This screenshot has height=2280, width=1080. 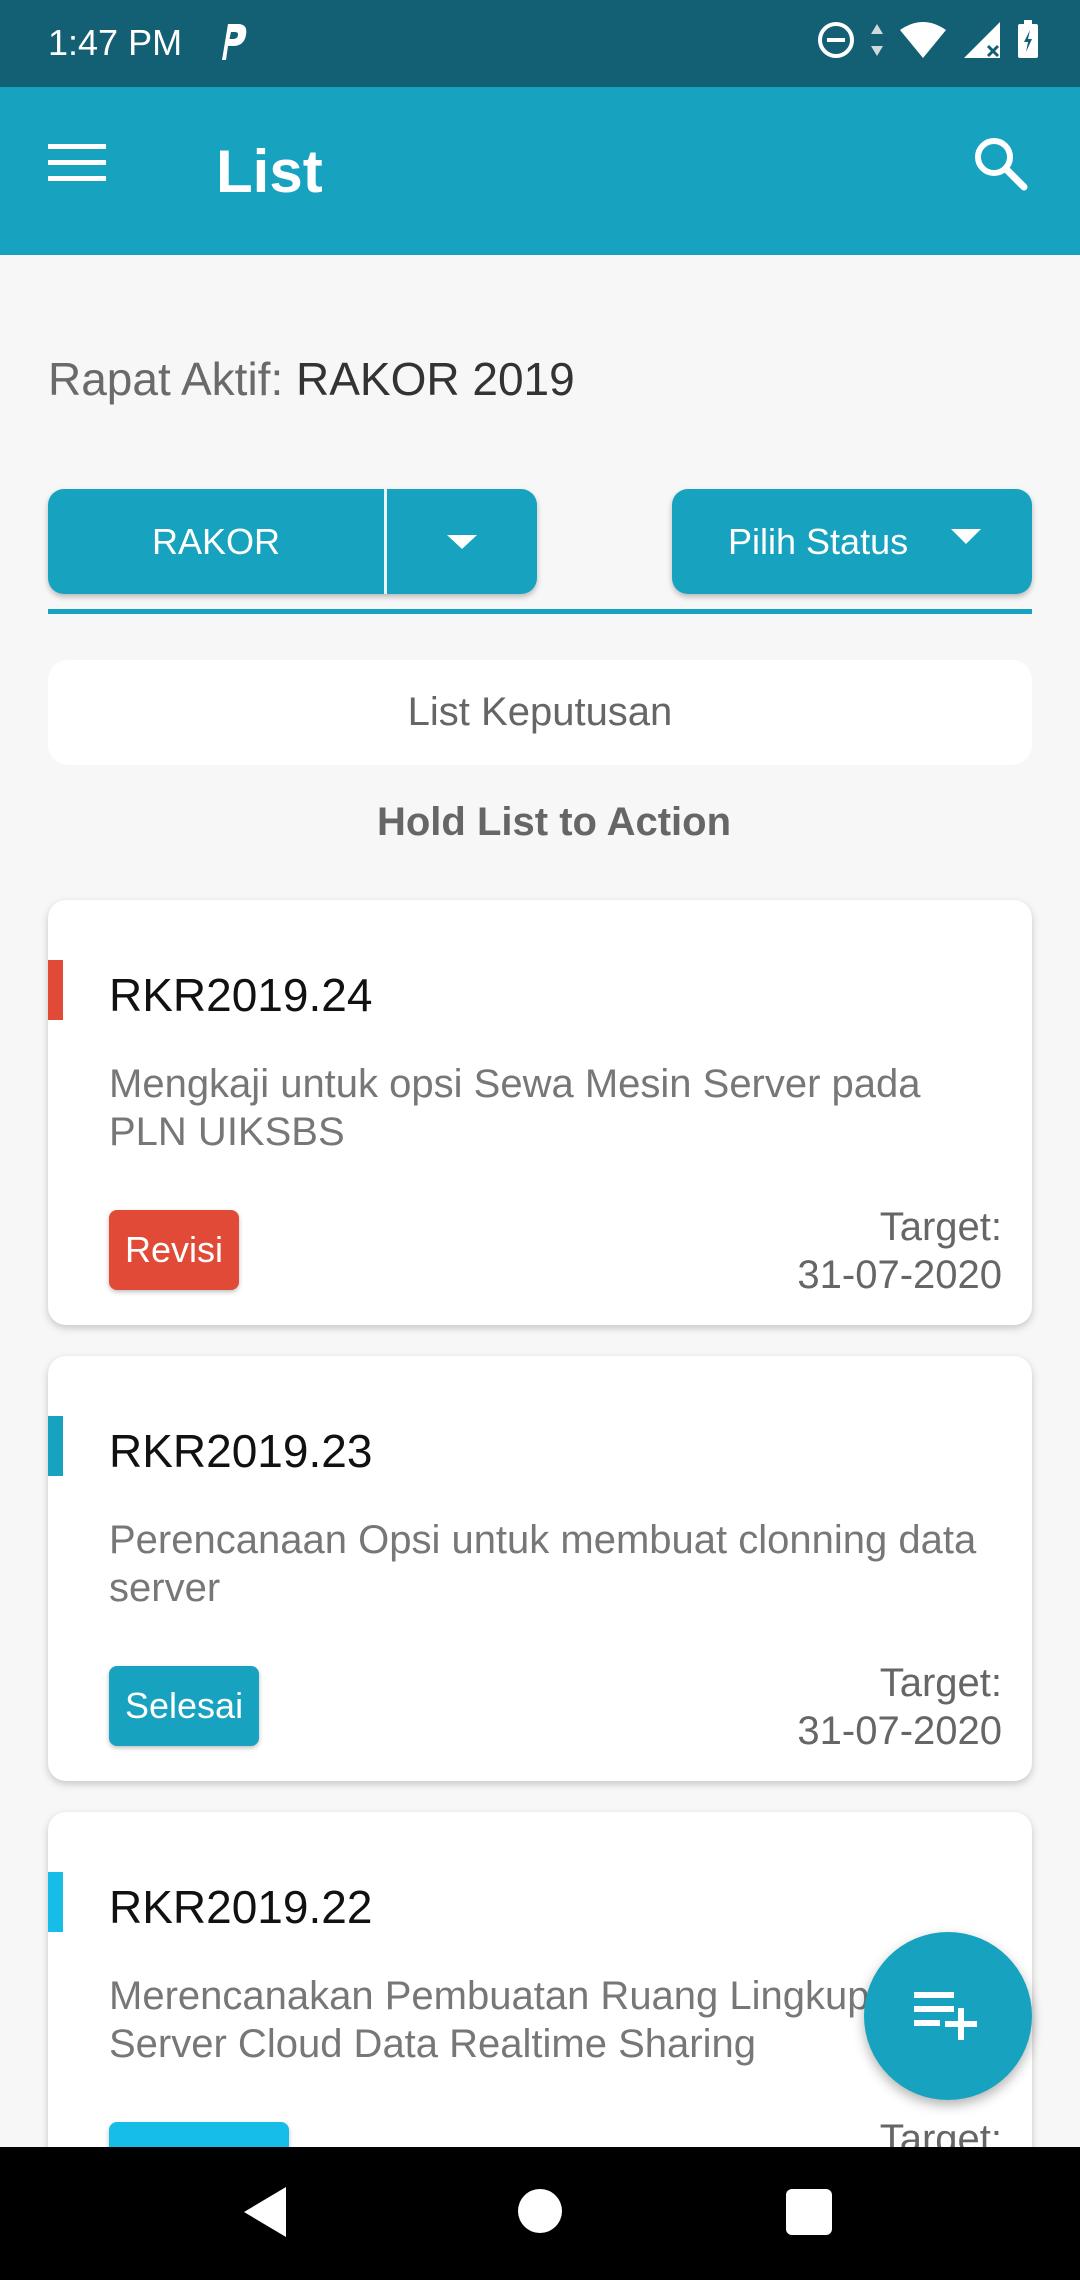 What do you see at coordinates (809, 2212) in the screenshot?
I see `recent-apps-icon` at bounding box center [809, 2212].